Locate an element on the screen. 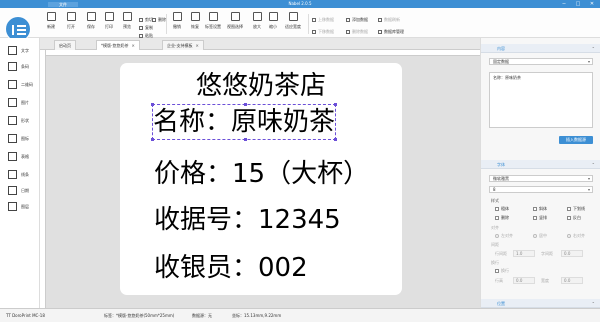 The width and height of the screenshot is (600, 322). fit-width-button: 适应宽度 is located at coordinates (293, 23).